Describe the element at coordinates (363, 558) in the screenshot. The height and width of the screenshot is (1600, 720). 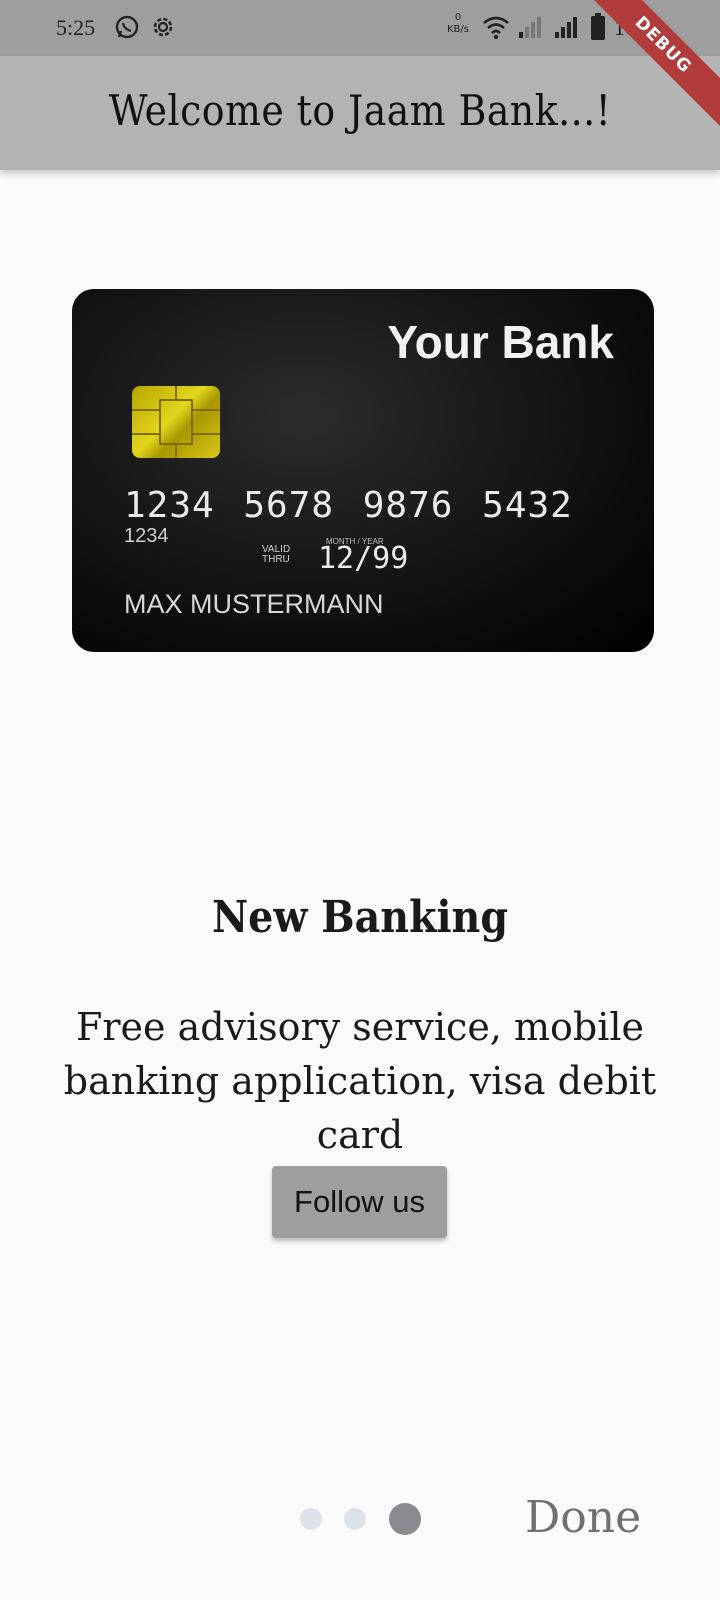
I see `card-valid-date: 12/99` at that location.